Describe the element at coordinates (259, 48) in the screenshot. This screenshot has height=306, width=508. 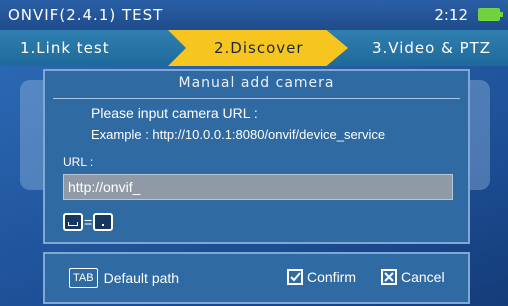
I see `step-discover: 2.Discover` at that location.